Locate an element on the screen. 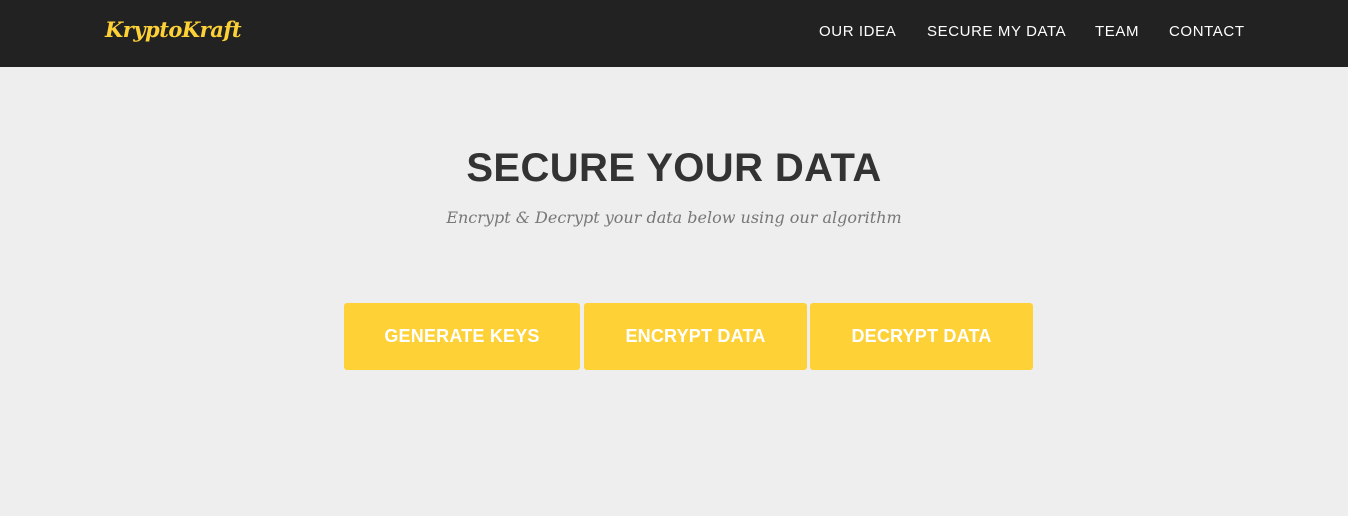 The width and height of the screenshot is (1348, 516). generate-keys-button: GENERATE KEYS is located at coordinates (462, 336).